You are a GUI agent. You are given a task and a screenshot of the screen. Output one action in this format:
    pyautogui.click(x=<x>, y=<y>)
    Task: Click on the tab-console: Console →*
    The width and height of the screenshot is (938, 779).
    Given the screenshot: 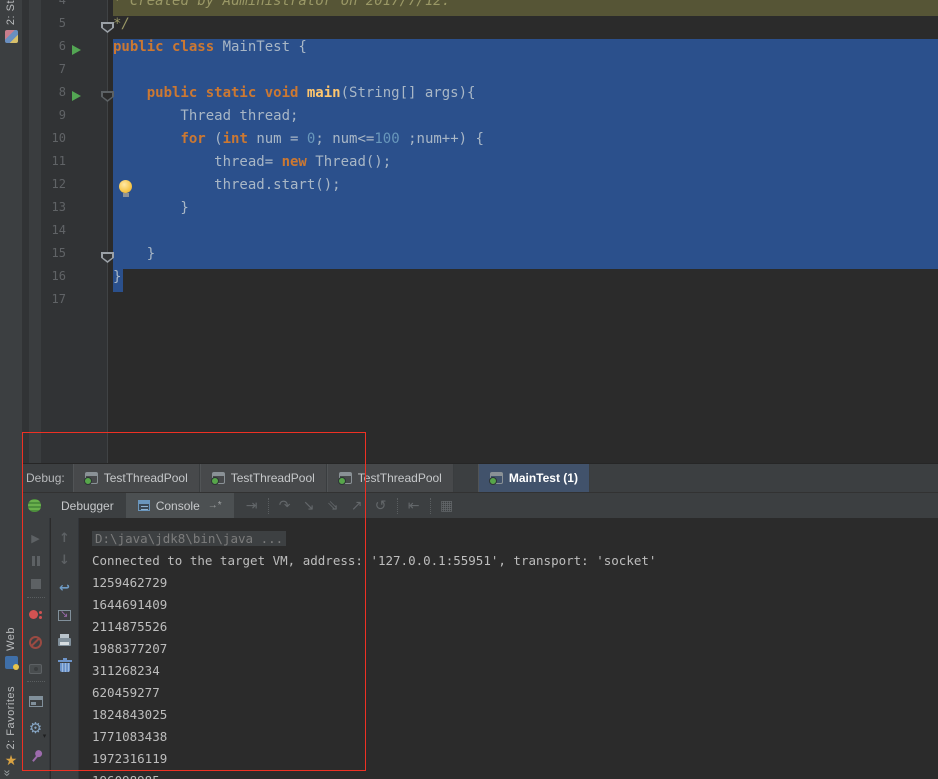 What is the action you would take?
    pyautogui.click(x=179, y=505)
    